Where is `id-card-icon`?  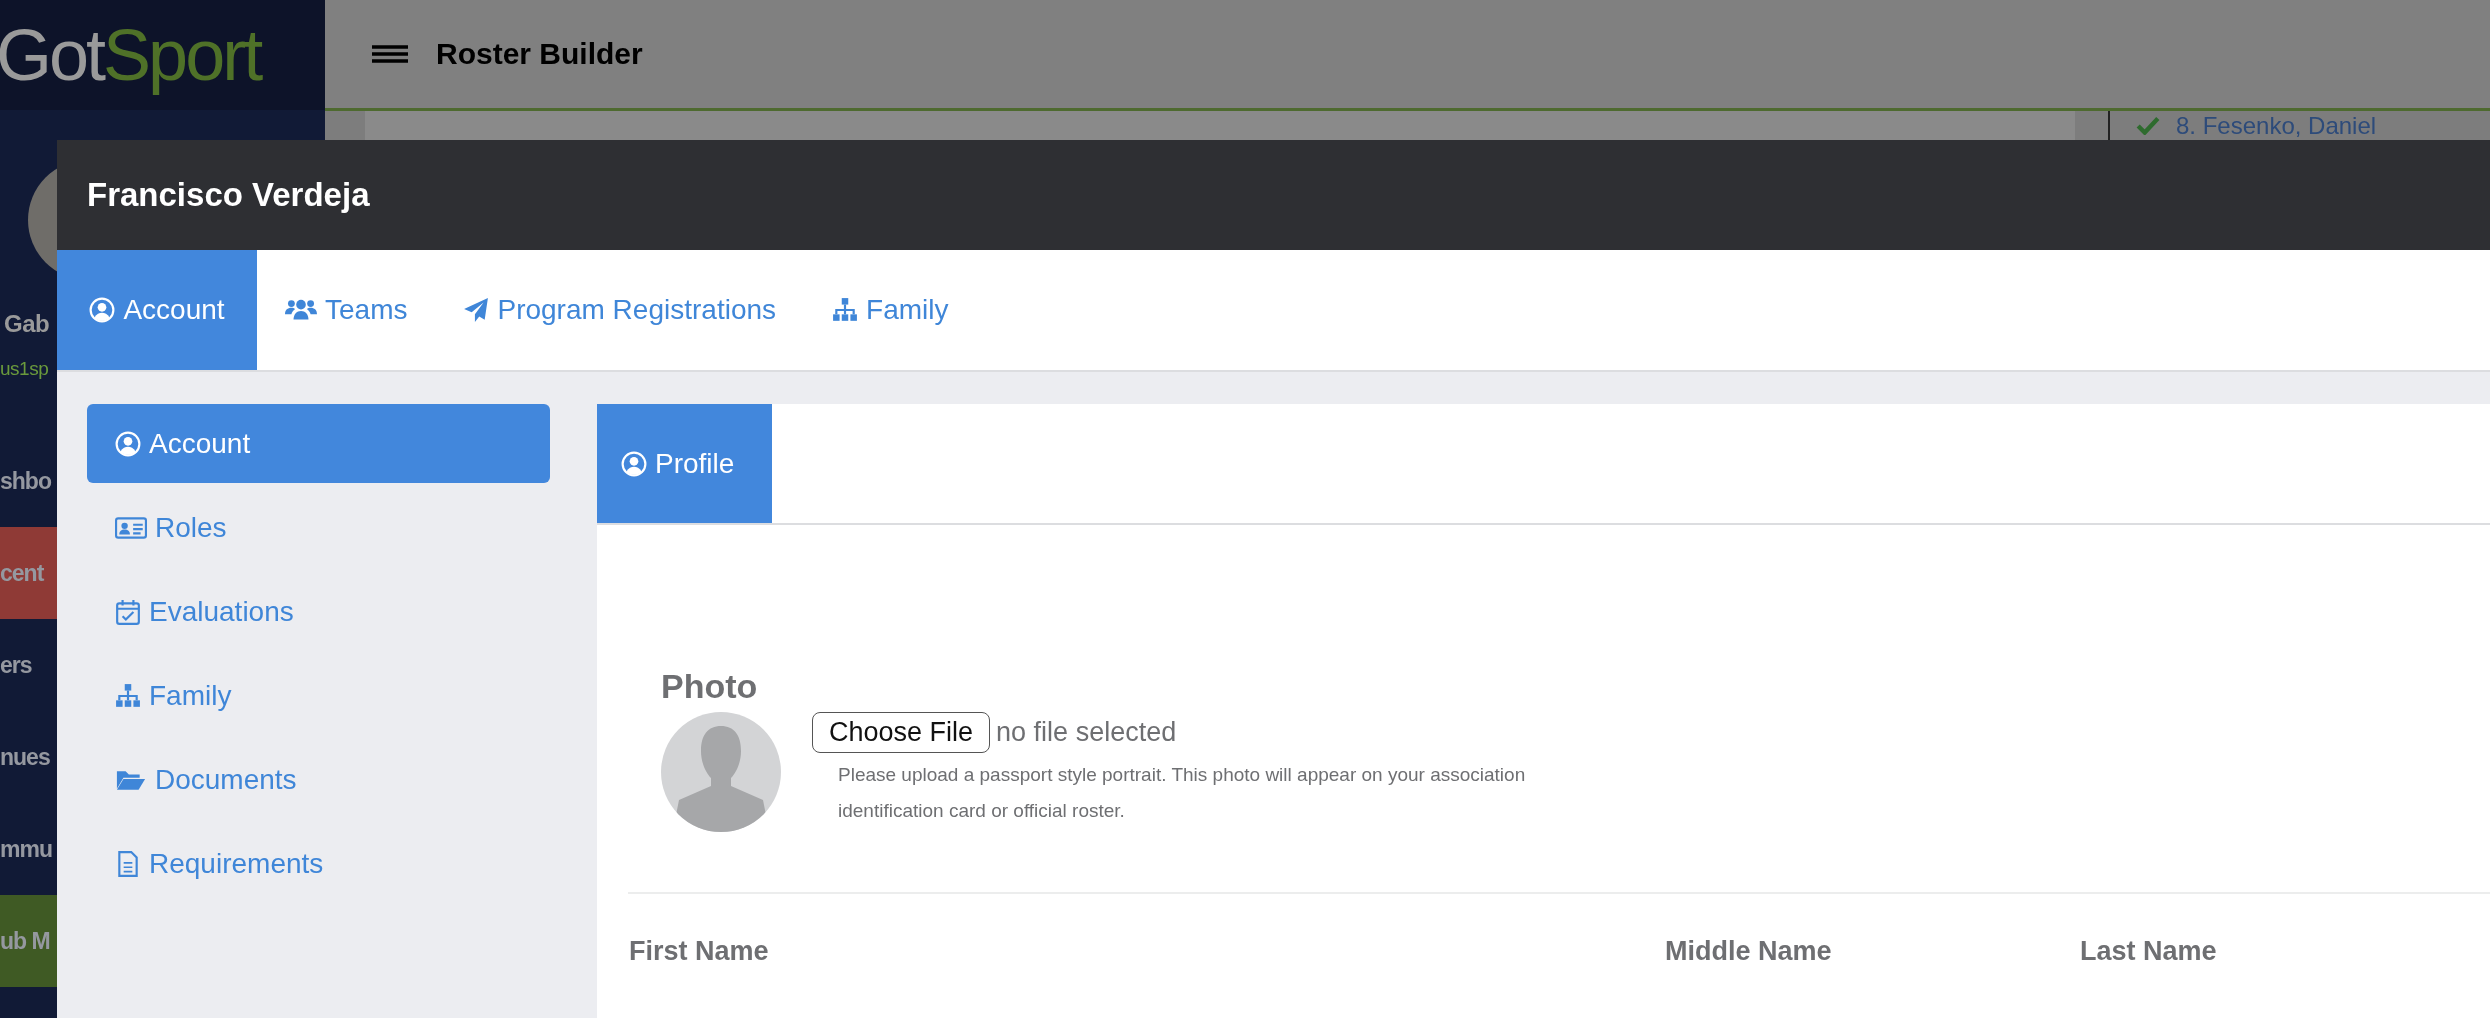
id-card-icon is located at coordinates (131, 527).